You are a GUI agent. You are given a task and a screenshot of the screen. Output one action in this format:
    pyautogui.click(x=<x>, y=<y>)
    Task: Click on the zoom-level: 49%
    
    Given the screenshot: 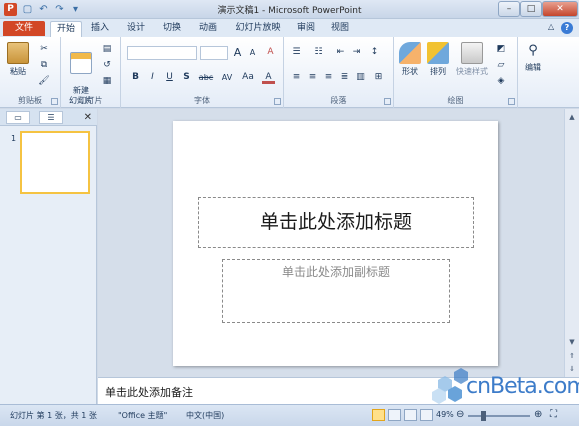 What is the action you would take?
    pyautogui.click(x=445, y=414)
    